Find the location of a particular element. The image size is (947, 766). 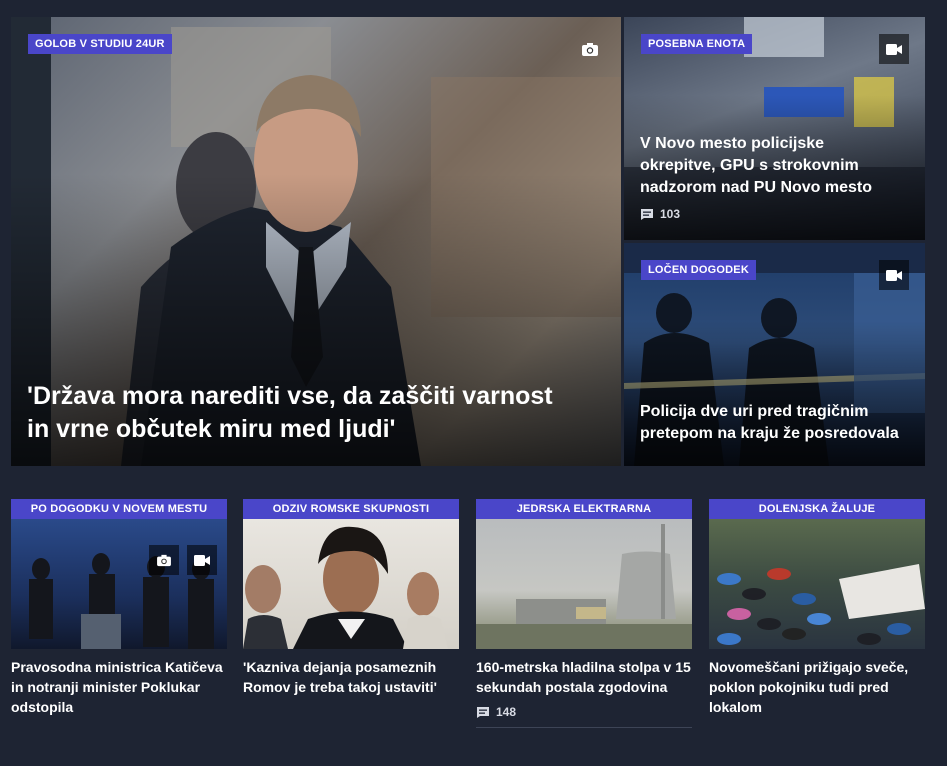

comment-count: 103 is located at coordinates (670, 214).